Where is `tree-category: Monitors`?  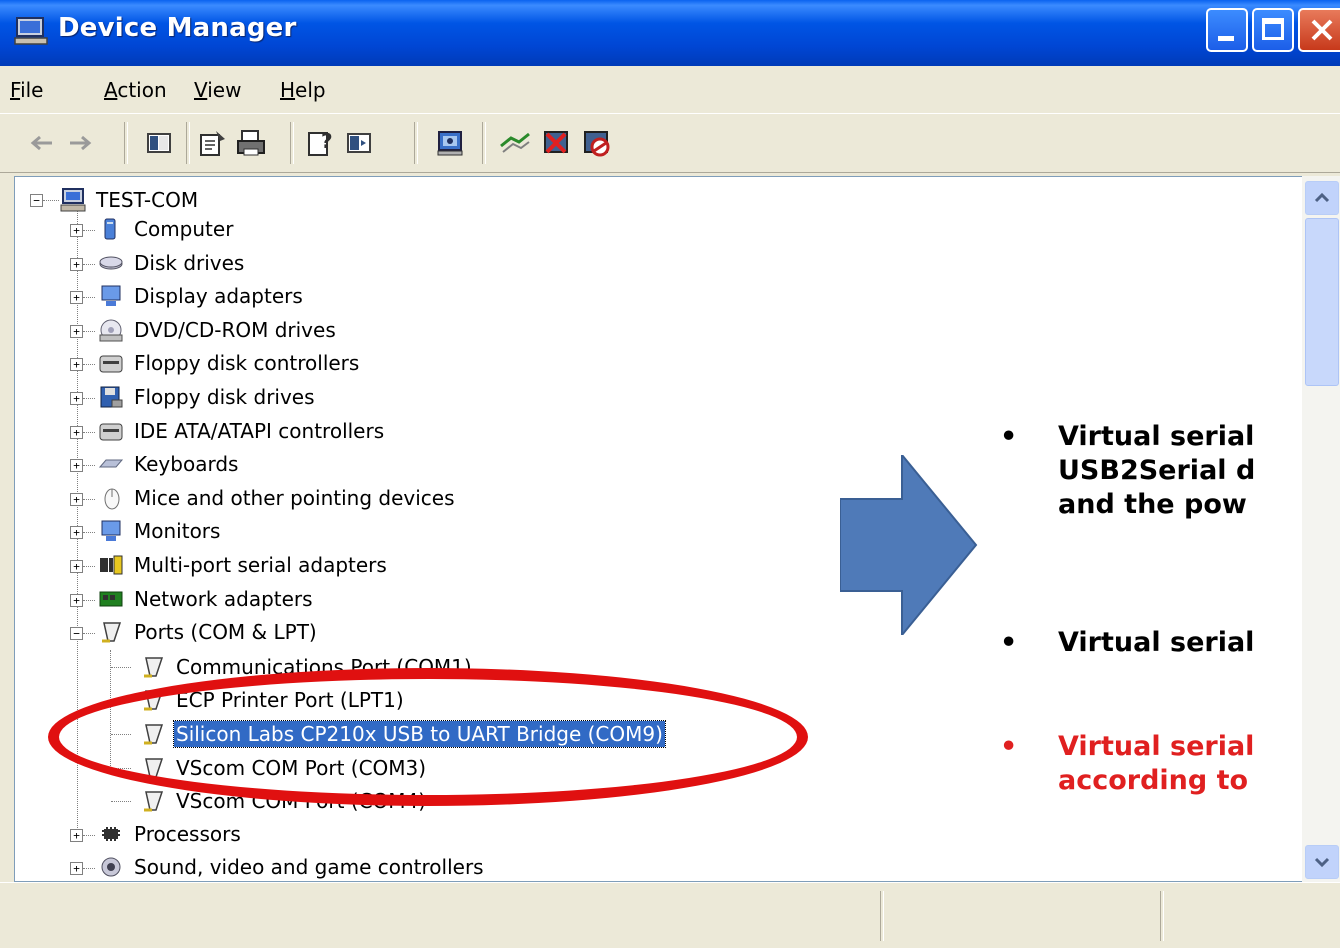
tree-category: Monitors is located at coordinates (160, 531).